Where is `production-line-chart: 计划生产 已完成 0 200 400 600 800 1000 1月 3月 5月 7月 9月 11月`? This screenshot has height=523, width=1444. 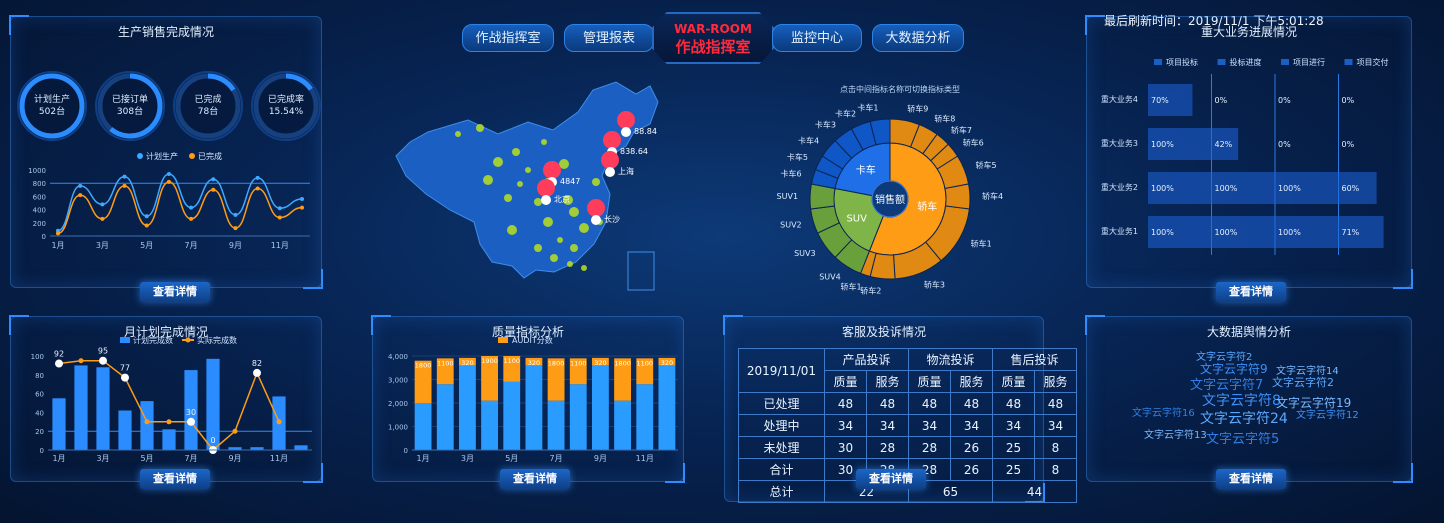
production-line-chart: 计划生产 已完成 0 200 400 600 800 1000 1月 3月 5月 7月 9月 11月 is located at coordinates (169, 200).